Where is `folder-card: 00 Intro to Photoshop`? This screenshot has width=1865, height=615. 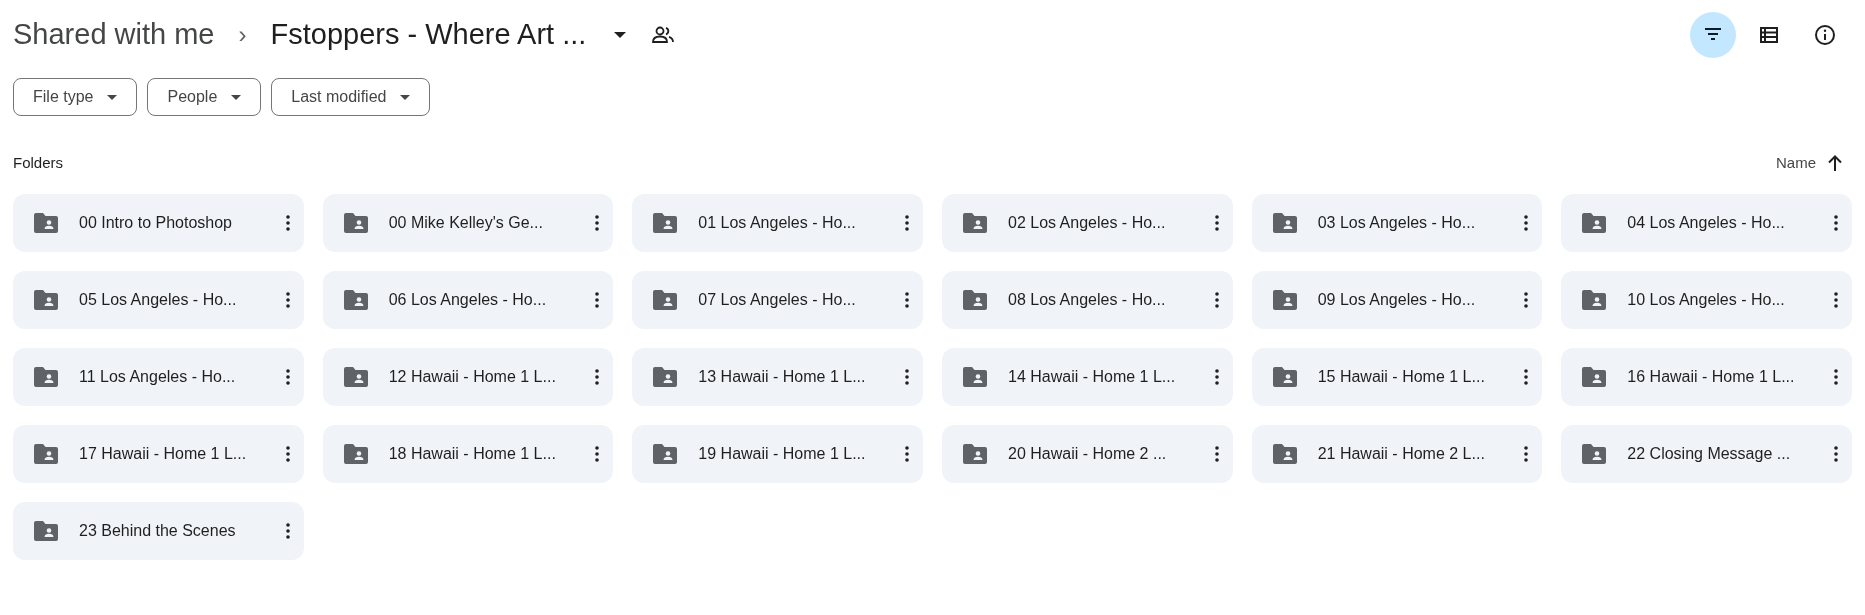
folder-card: 00 Intro to Photoshop is located at coordinates (158, 223).